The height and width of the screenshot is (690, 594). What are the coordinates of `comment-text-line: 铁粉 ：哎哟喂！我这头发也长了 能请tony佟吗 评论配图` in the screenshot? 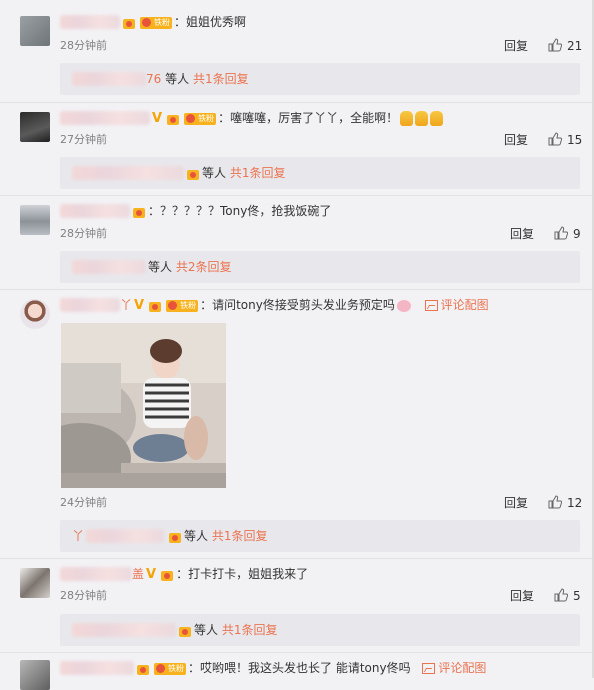 It's located at (310, 668).